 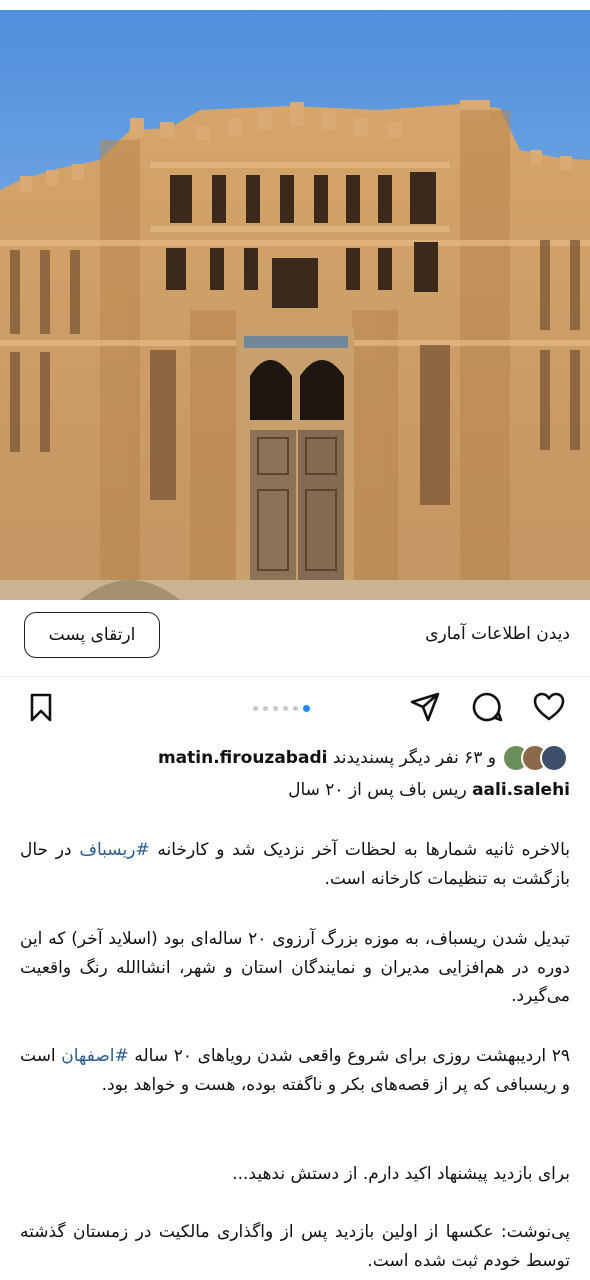 What do you see at coordinates (242, 758) in the screenshot?
I see `liked-by-username: matin.firouzabadi` at bounding box center [242, 758].